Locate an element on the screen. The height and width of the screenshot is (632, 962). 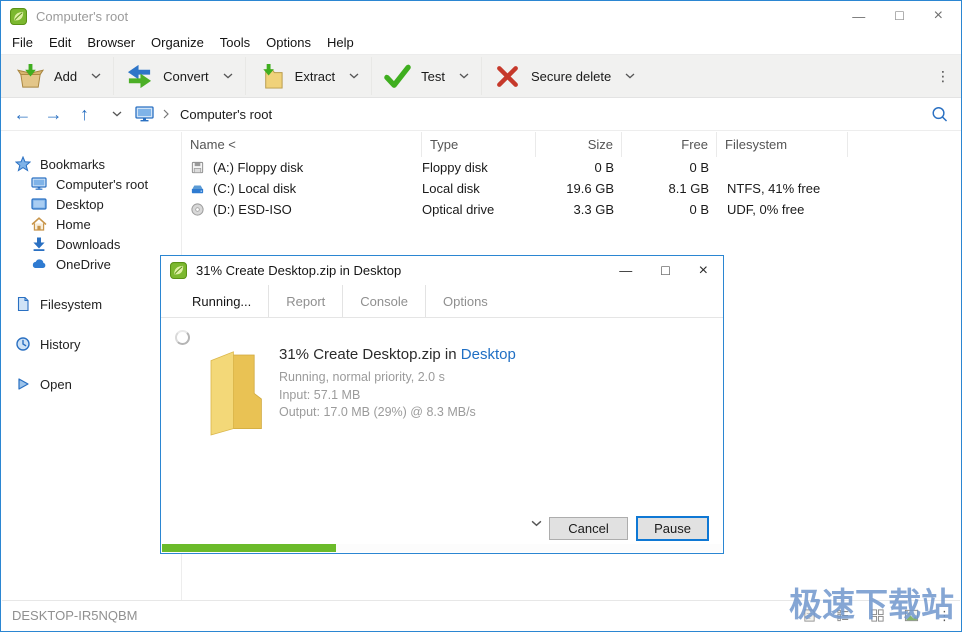
column-header-type: Type is located at coordinates (479, 144).